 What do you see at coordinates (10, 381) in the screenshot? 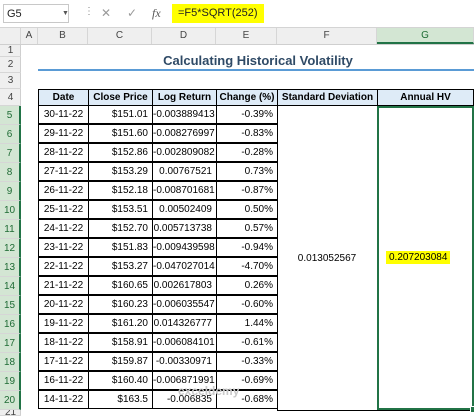
I see `row-header-19: 19` at bounding box center [10, 381].